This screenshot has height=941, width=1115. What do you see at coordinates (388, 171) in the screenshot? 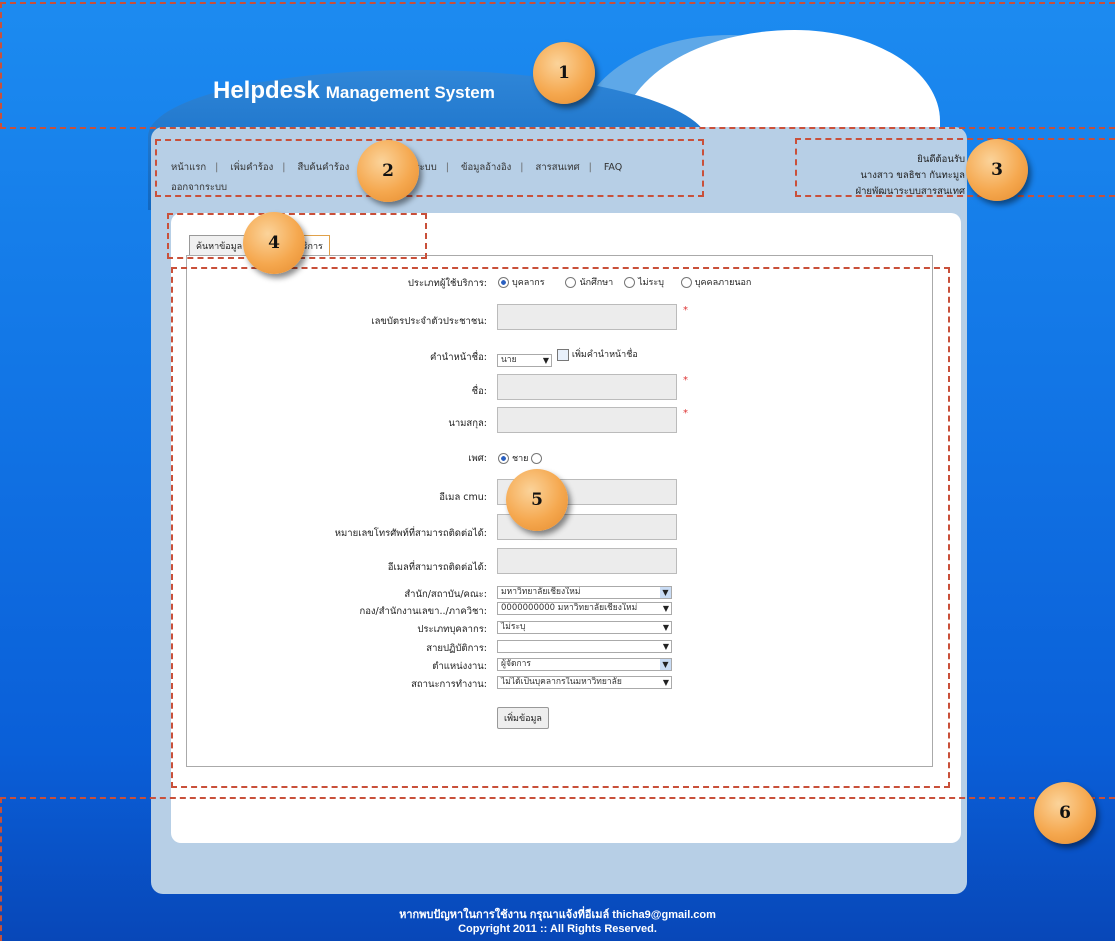
I see `marker-2: 2` at bounding box center [388, 171].